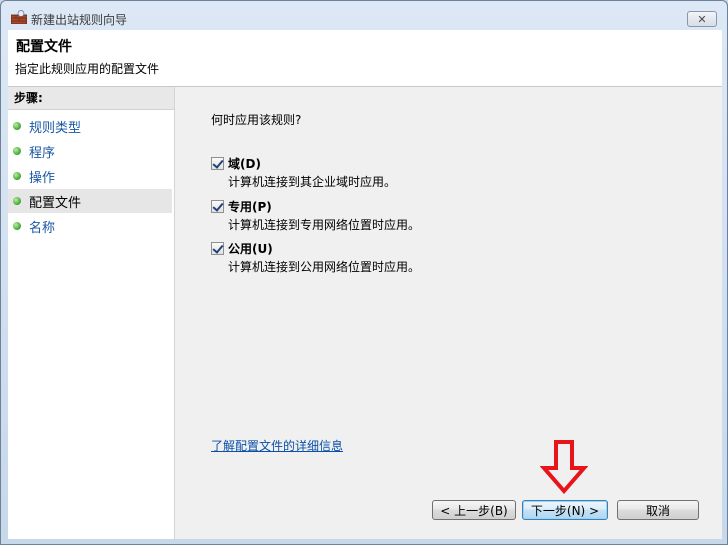  What do you see at coordinates (90, 201) in the screenshot?
I see `step-profile: 配置文件` at bounding box center [90, 201].